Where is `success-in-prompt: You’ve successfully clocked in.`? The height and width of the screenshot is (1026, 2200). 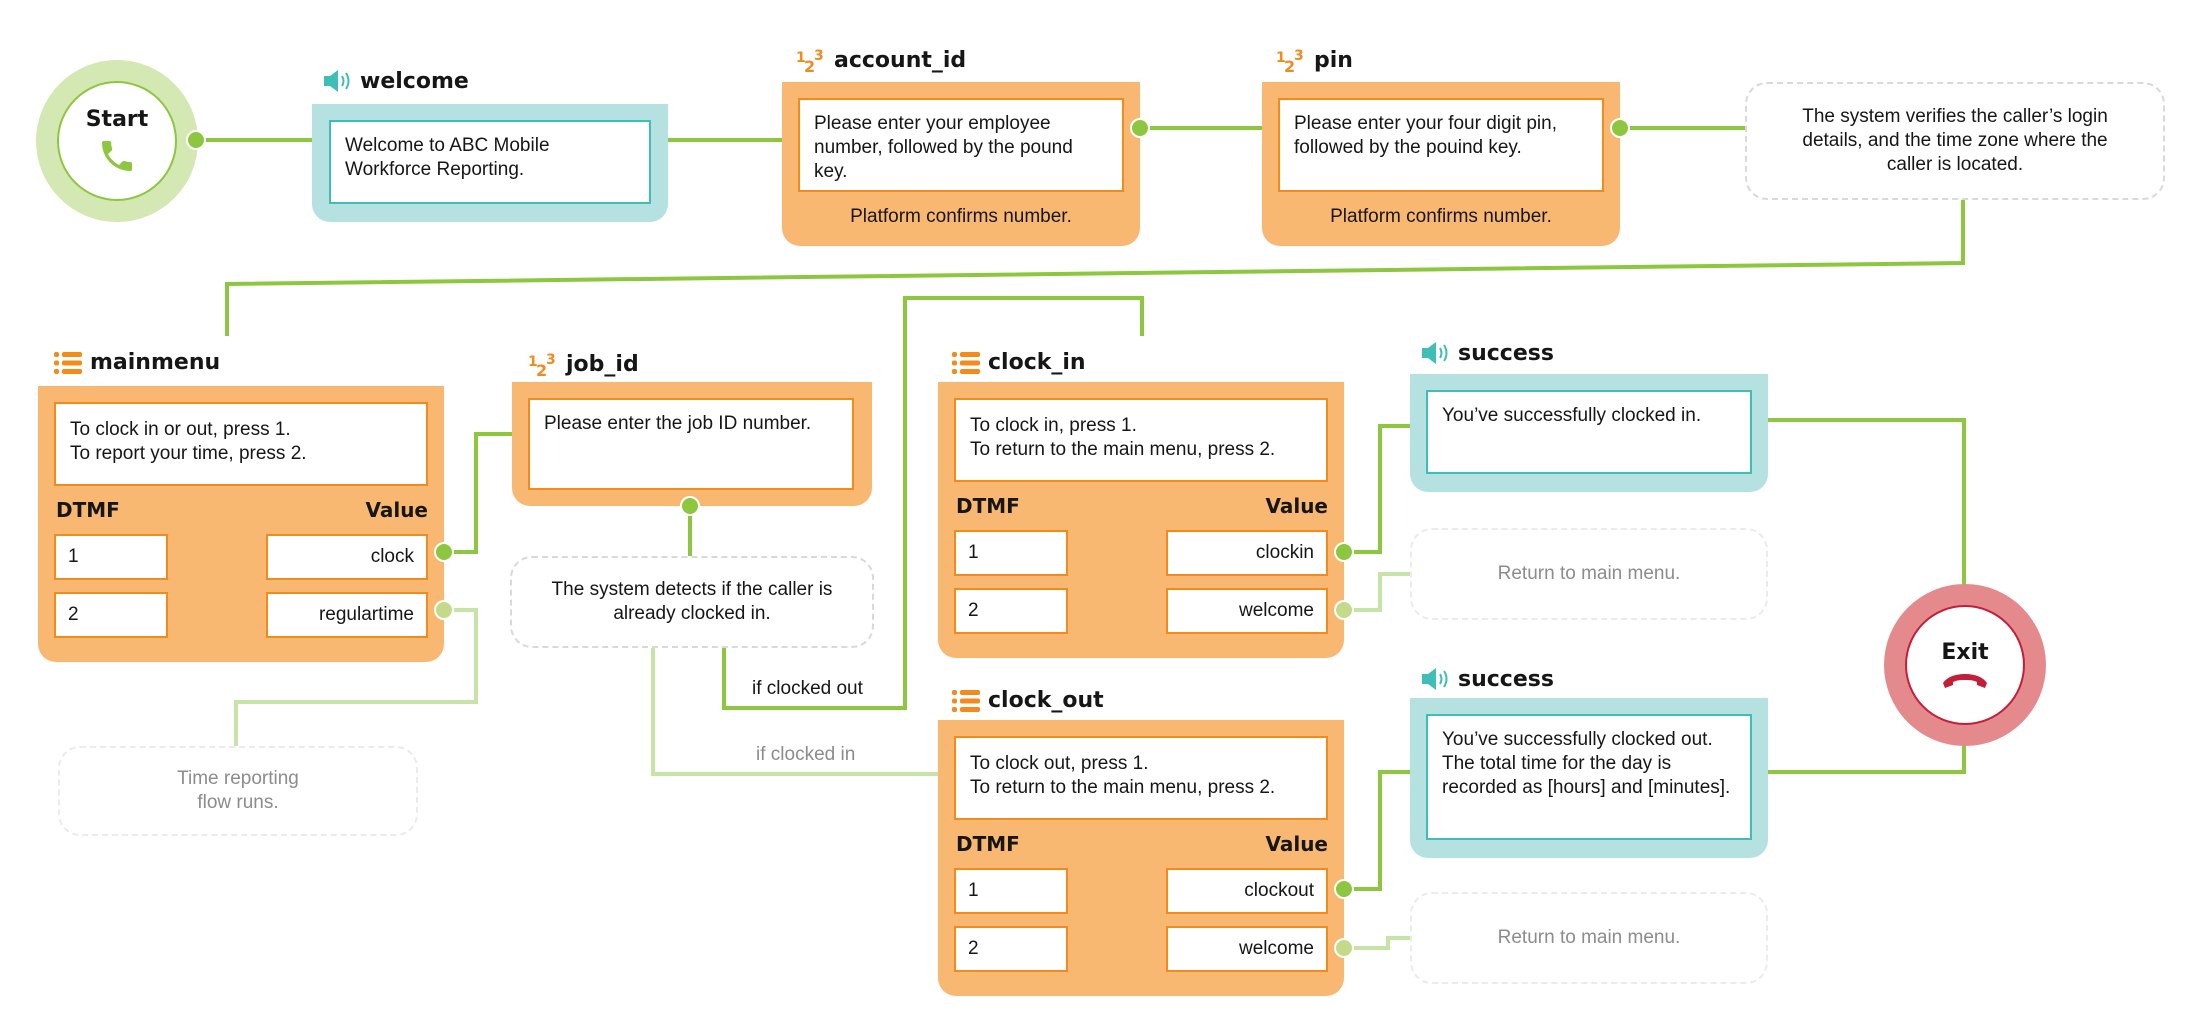
success-in-prompt: You’ve successfully clocked in. is located at coordinates (1589, 432).